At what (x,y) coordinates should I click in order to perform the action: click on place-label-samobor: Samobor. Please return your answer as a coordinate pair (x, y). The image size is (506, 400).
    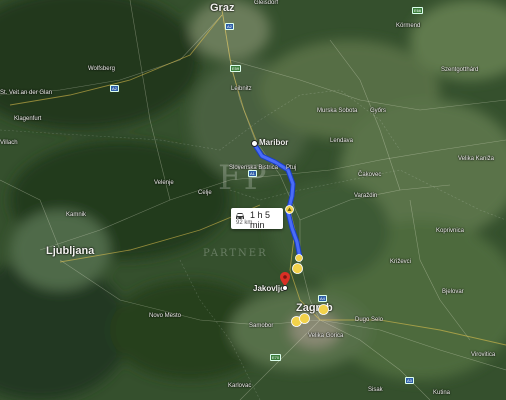
    Looking at the image, I should click on (261, 326).